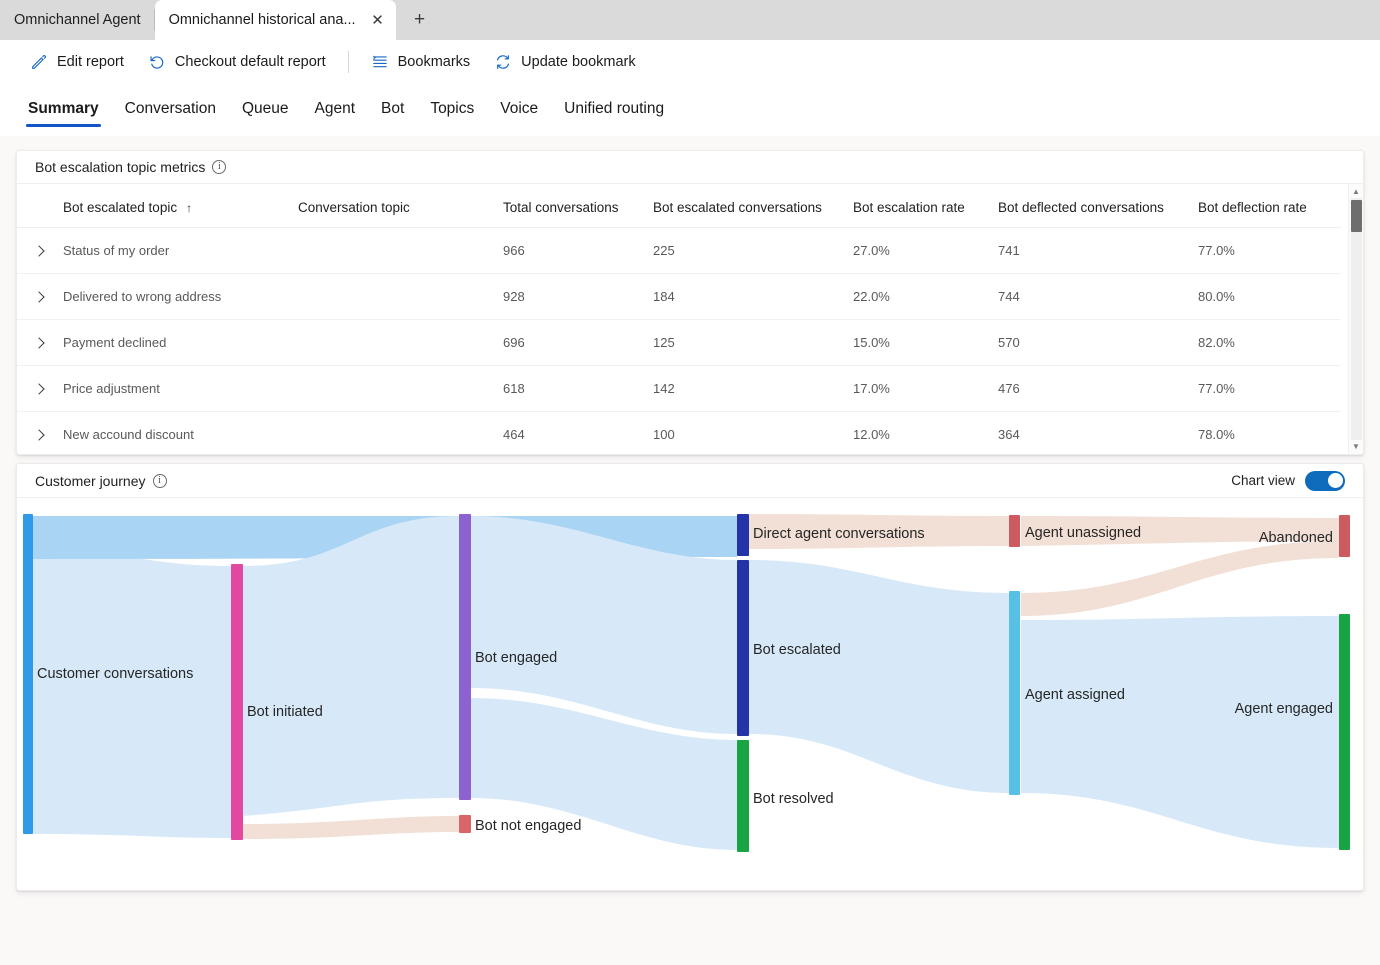 This screenshot has width=1380, height=965. Describe the element at coordinates (1180, 578) in the screenshot. I see `link-agent-assigned-to-abandoned` at that location.